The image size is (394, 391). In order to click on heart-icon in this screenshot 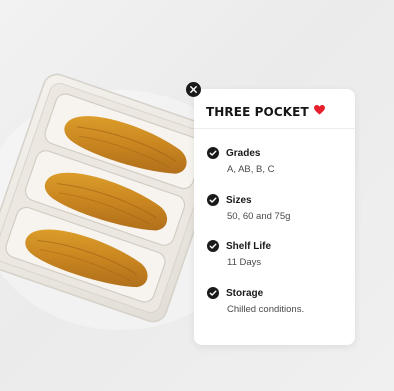, I will do `click(319, 110)`.